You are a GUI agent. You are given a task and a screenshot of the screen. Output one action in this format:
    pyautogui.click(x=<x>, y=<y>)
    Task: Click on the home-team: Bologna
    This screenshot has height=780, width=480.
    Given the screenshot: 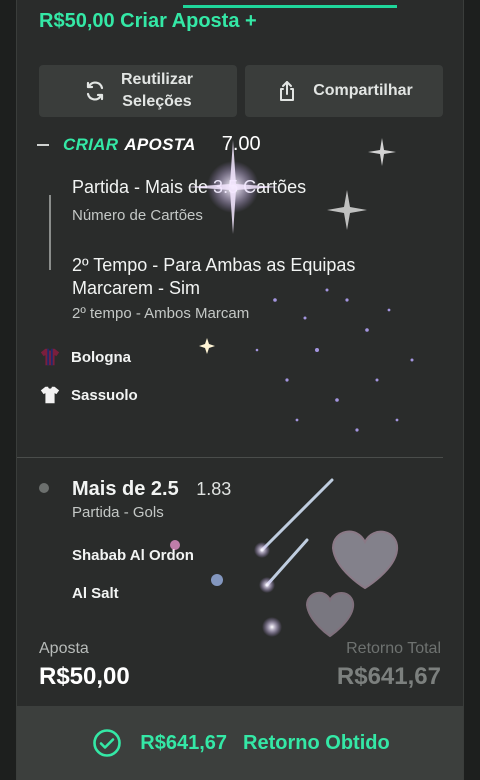 What is the action you would take?
    pyautogui.click(x=85, y=357)
    